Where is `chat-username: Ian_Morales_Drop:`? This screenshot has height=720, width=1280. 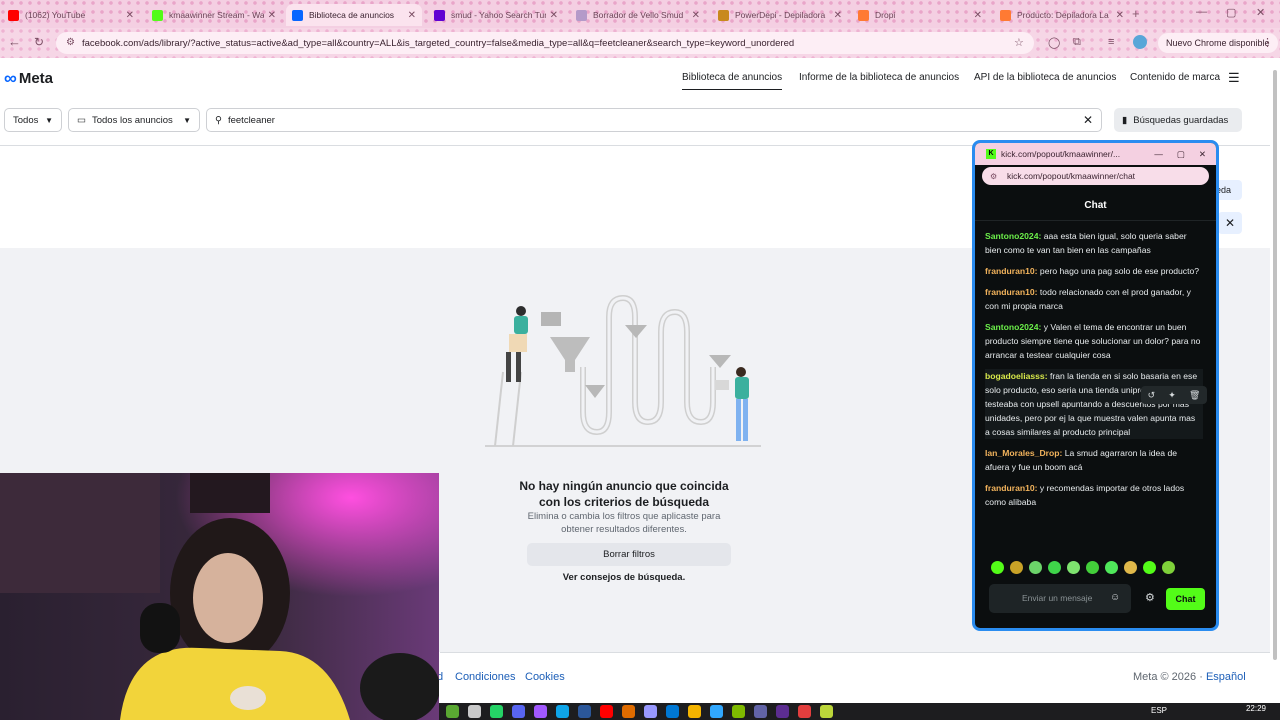 chat-username: Ian_Morales_Drop: is located at coordinates (1023, 453).